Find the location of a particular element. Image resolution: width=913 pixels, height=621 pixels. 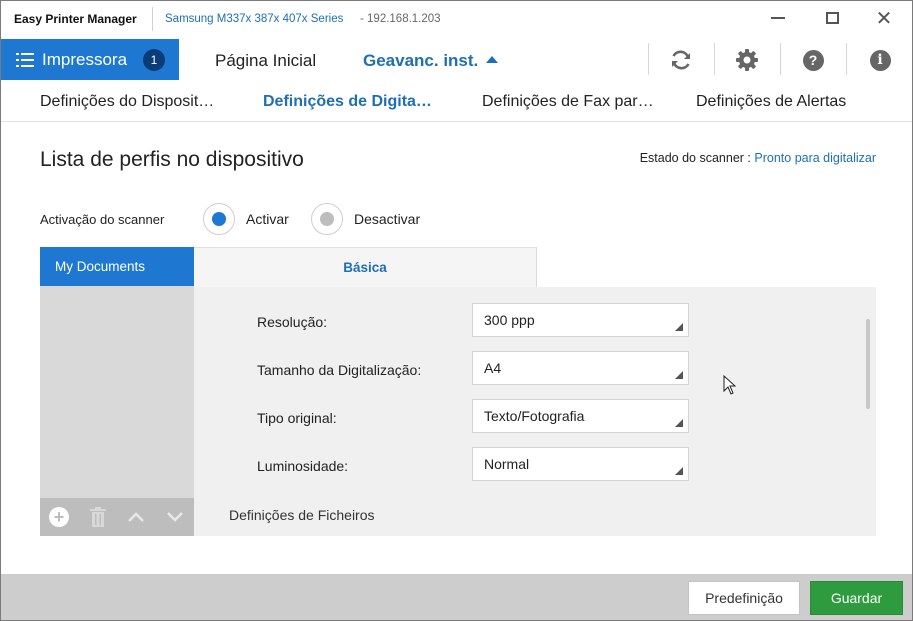

info-icon: i is located at coordinates (880, 60).